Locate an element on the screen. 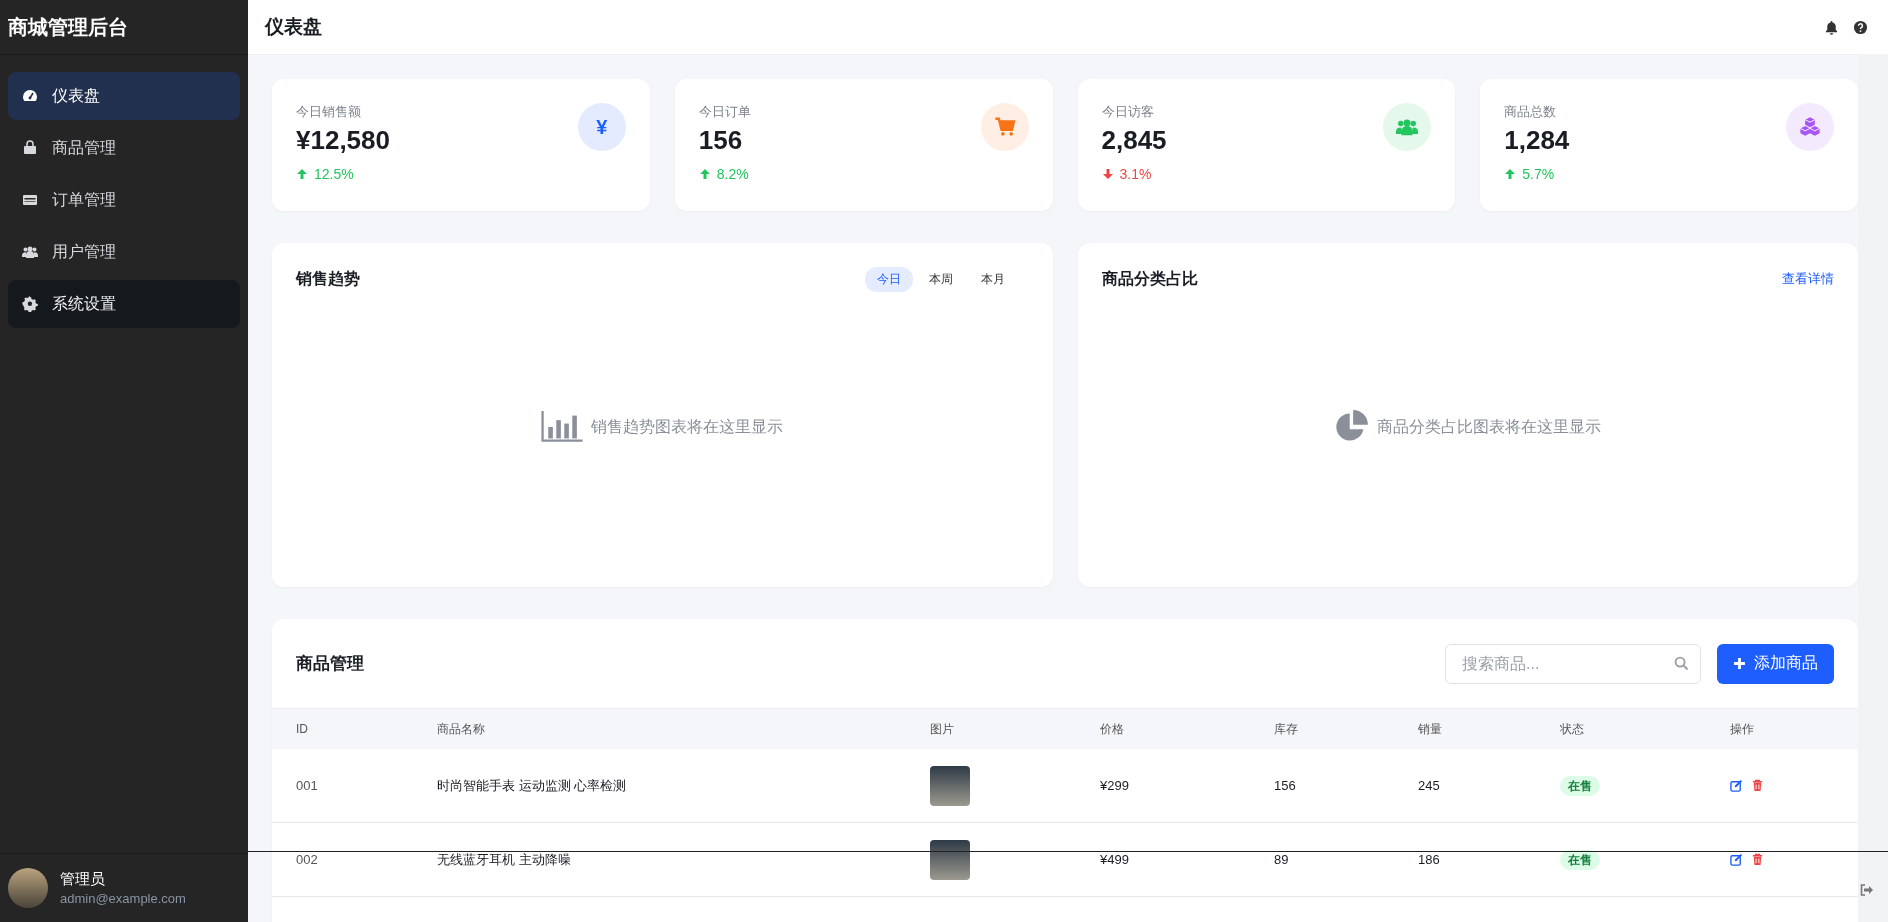 The height and width of the screenshot is (922, 1888). avatar-photo-placeholder is located at coordinates (28, 888).